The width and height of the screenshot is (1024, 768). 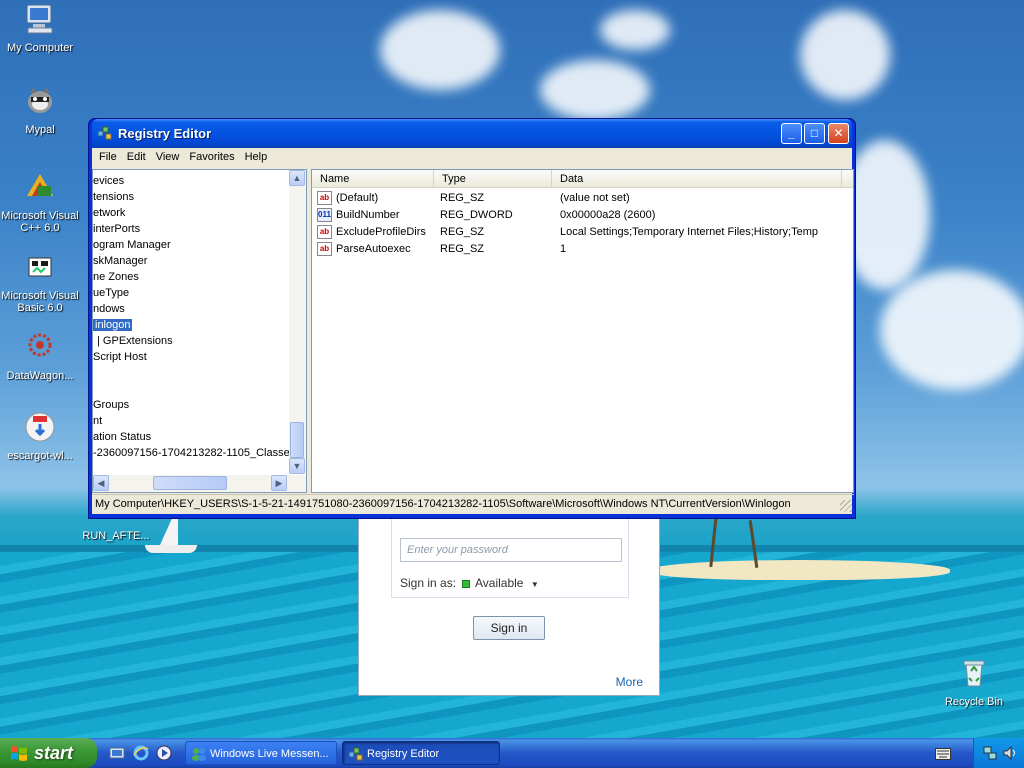 I want to click on scroll-left-button: ◀, so click(x=101, y=483).